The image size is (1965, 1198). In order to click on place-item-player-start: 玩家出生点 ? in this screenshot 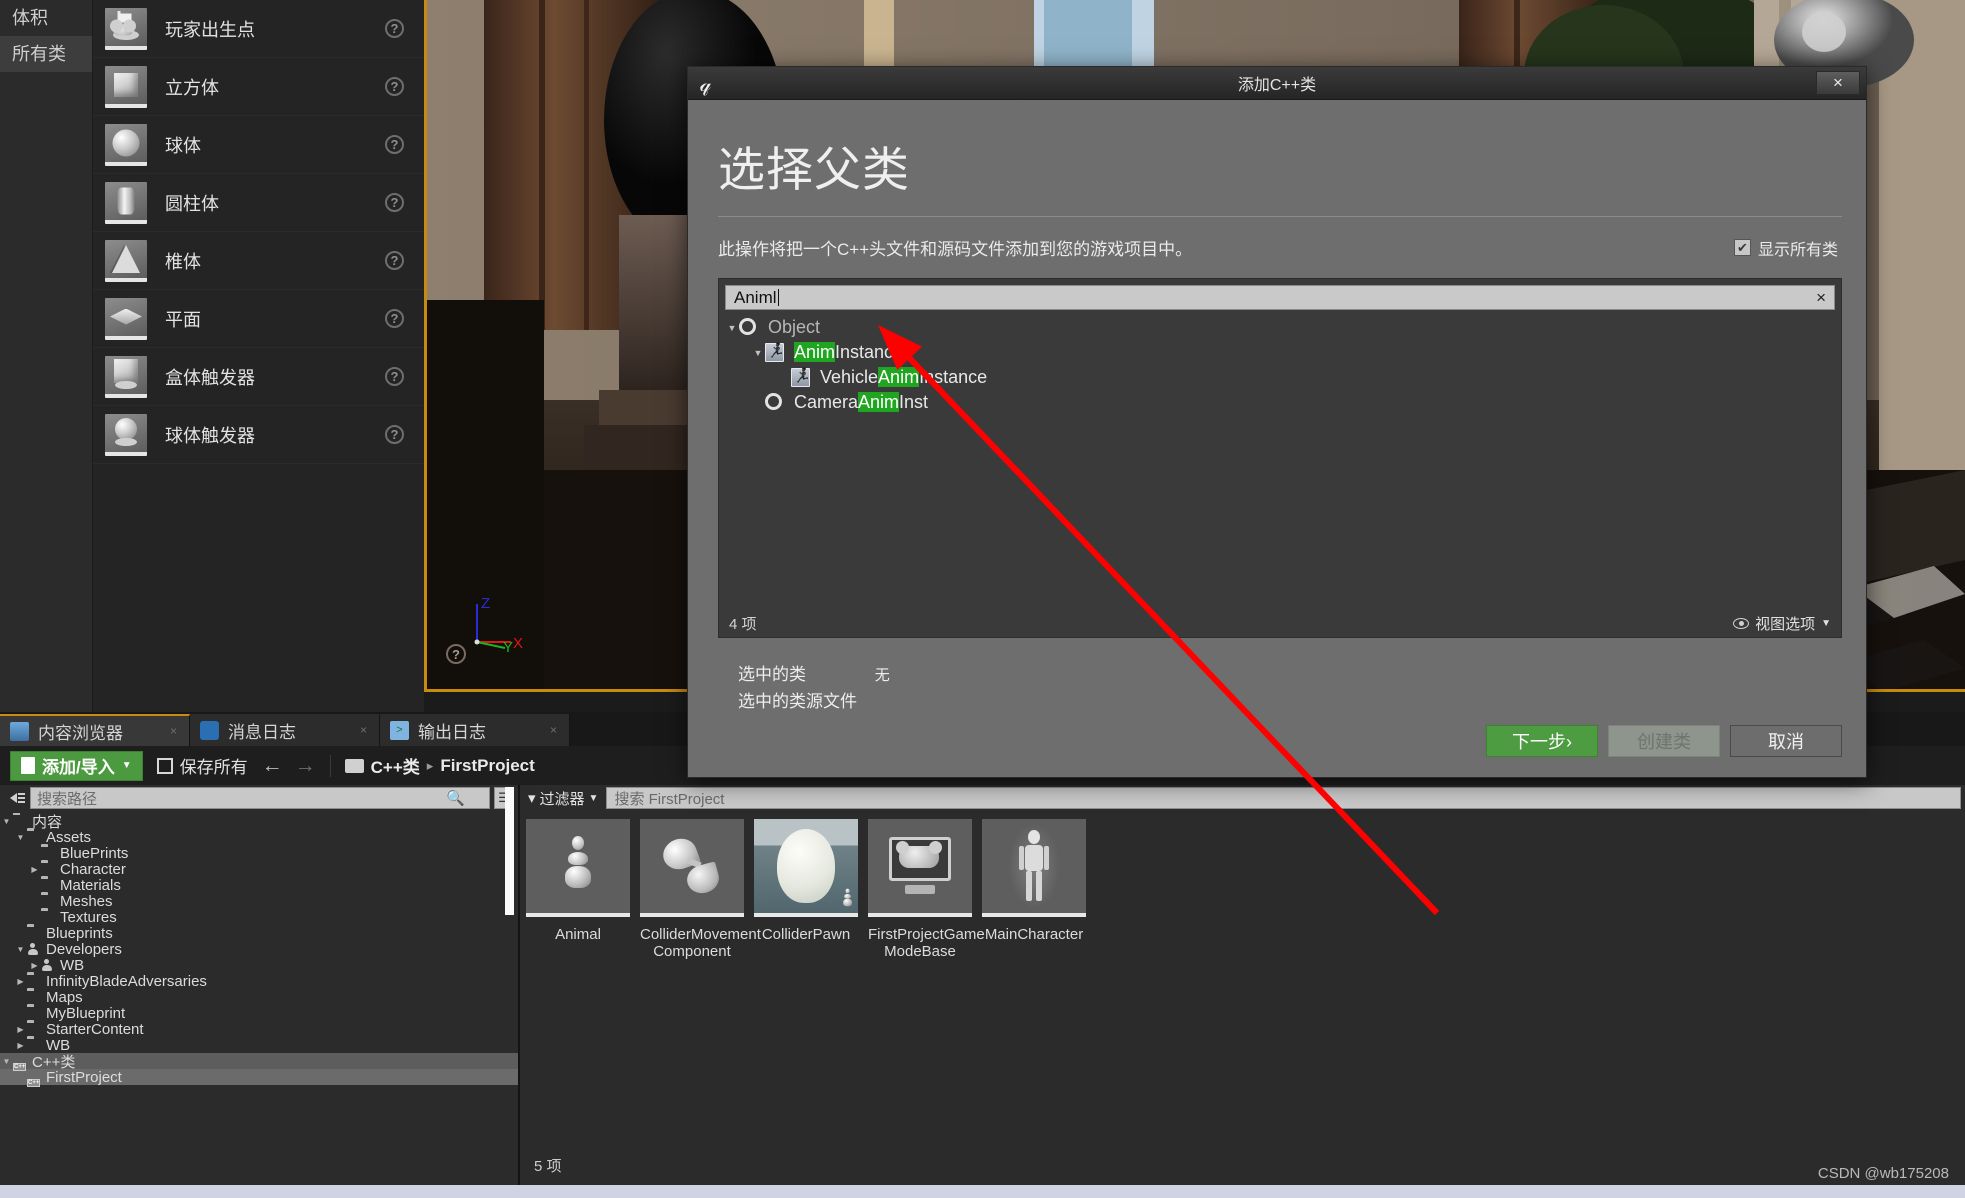, I will do `click(258, 29)`.